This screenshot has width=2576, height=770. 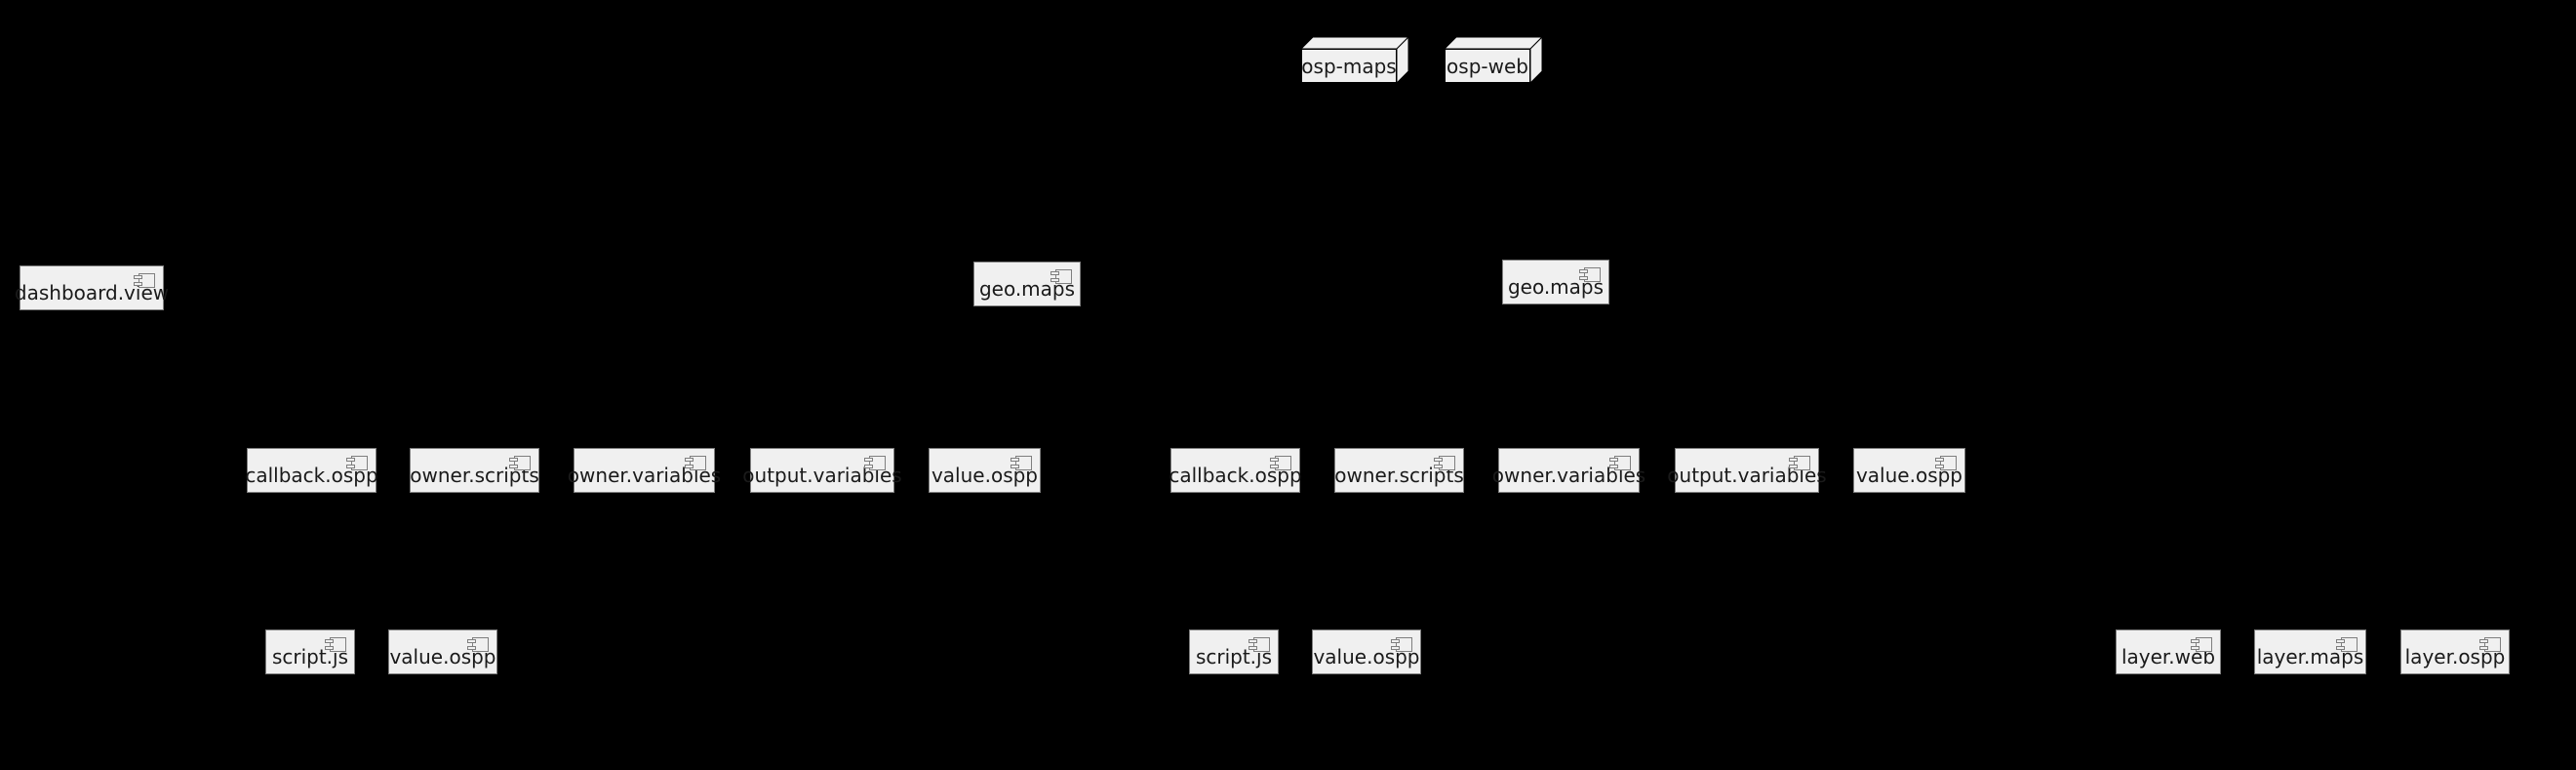 I want to click on component-layer.maps: layer.maps, so click(x=2310, y=651).